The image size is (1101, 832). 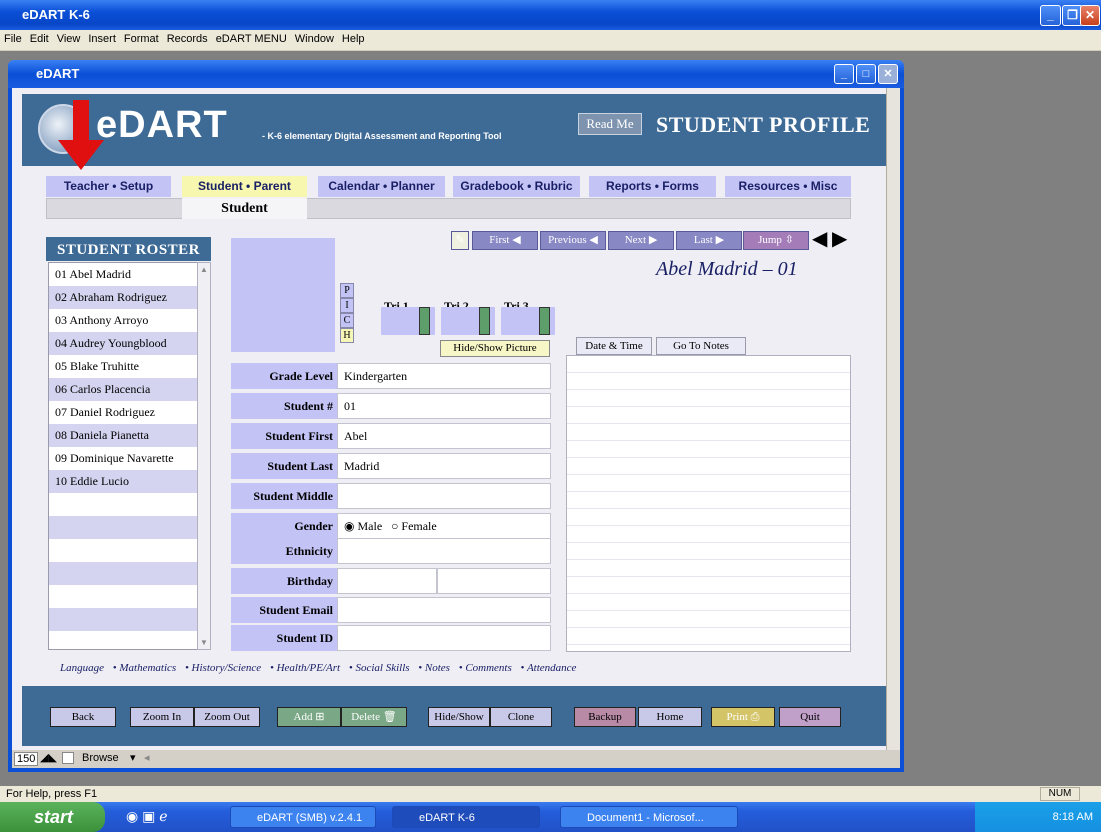 I want to click on link-notes: Notes, so click(x=437, y=668).